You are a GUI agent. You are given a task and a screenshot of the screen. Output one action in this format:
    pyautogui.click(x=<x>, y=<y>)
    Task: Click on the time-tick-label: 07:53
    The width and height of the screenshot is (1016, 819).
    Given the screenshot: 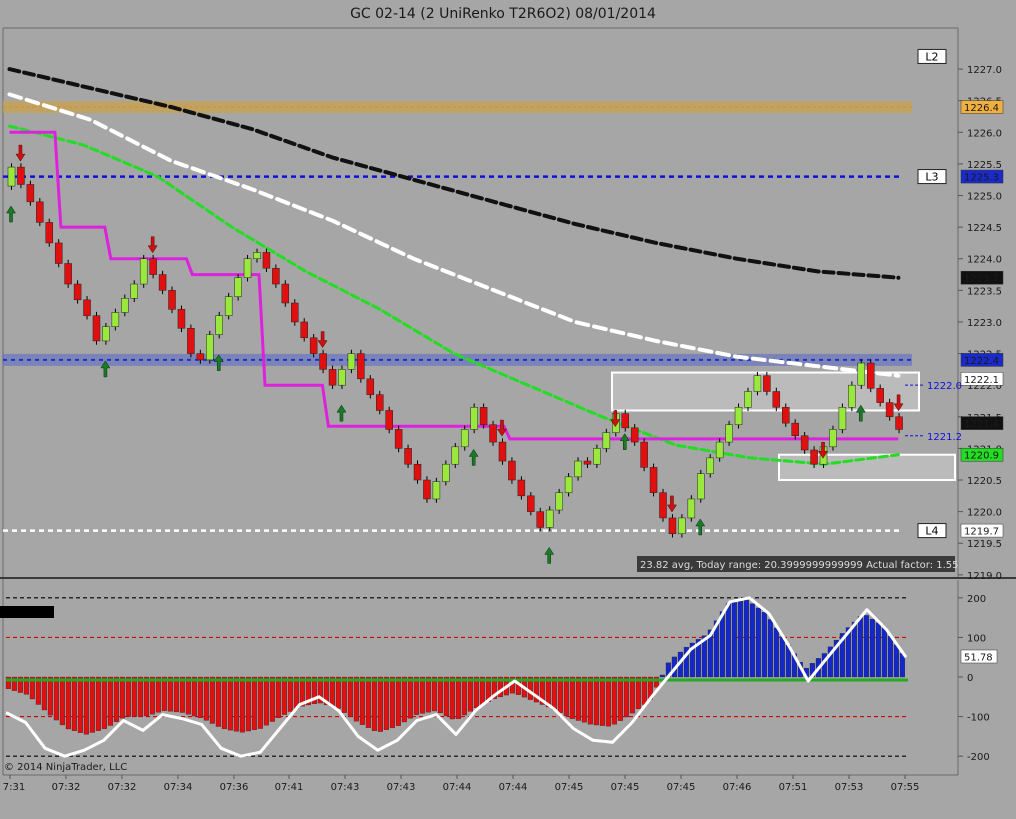 What is the action you would take?
    pyautogui.click(x=849, y=787)
    